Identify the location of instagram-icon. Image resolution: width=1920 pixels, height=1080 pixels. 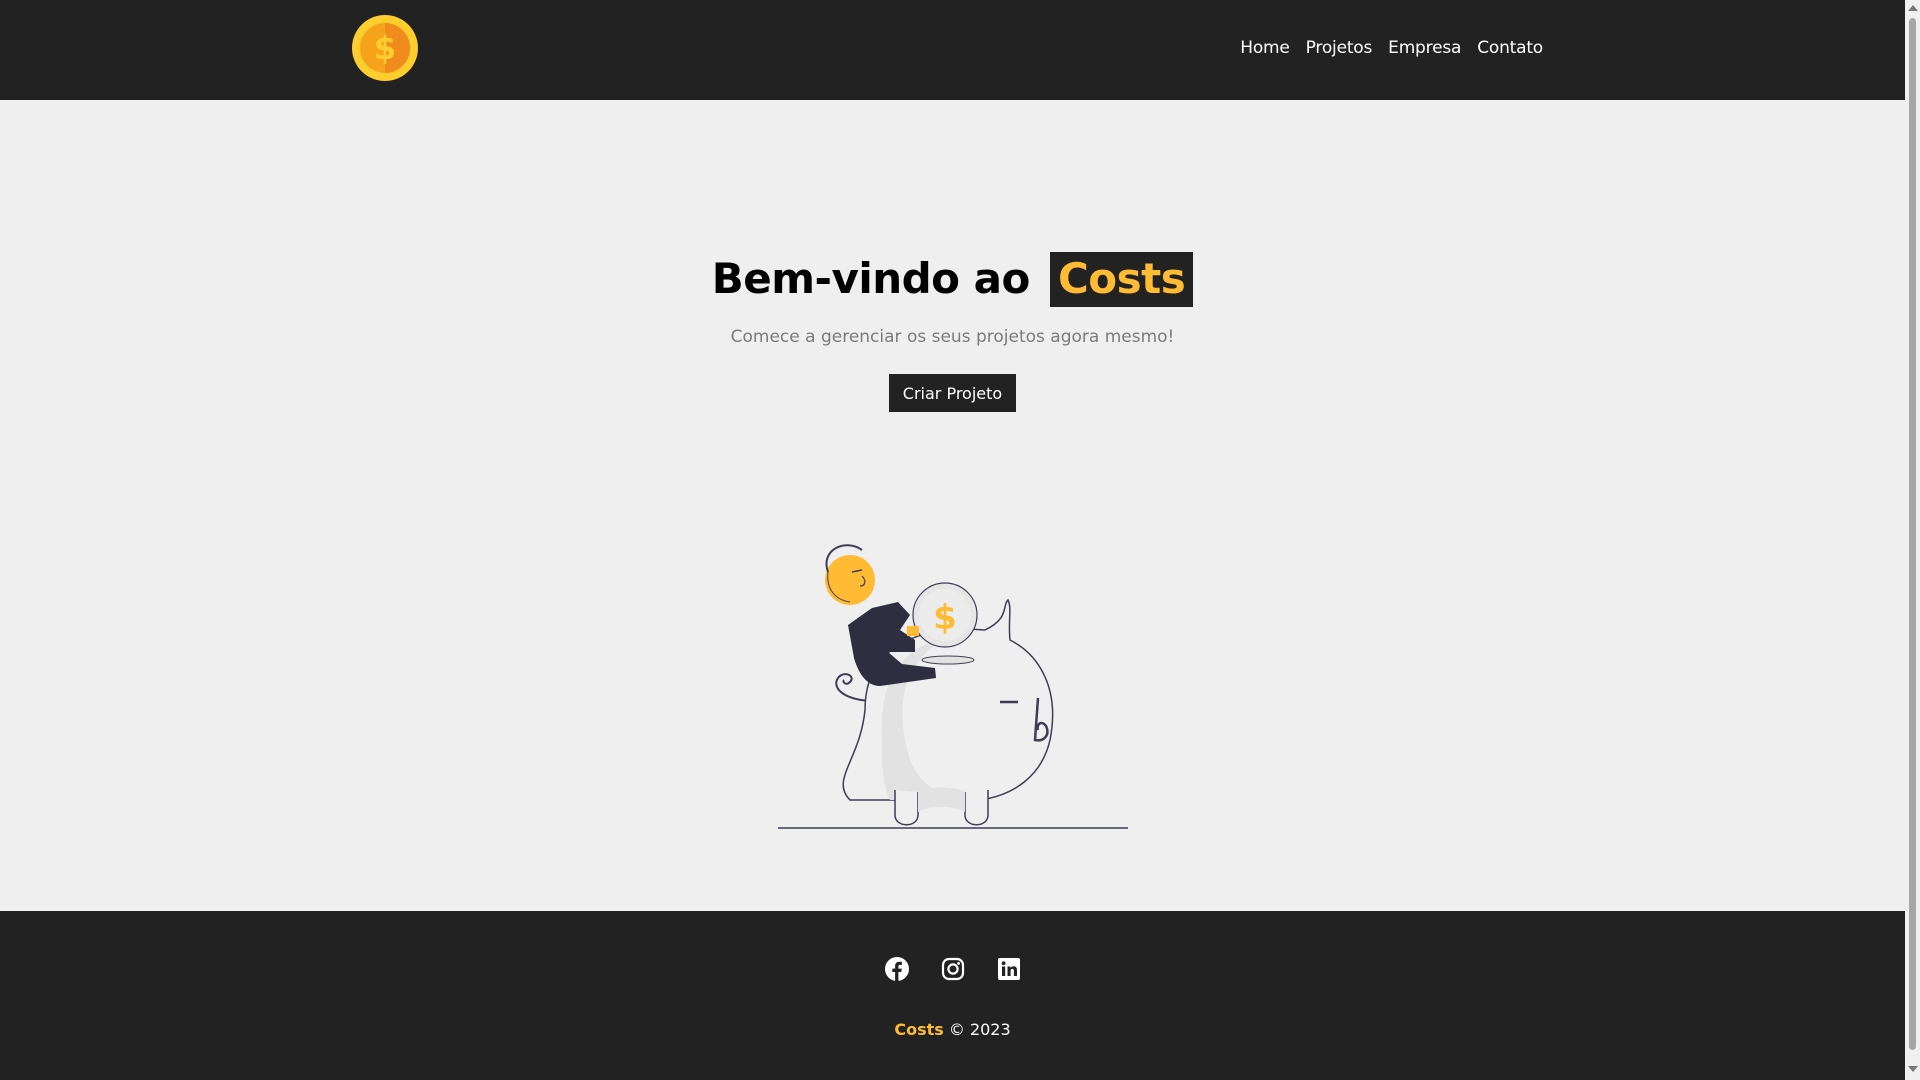
(952, 969).